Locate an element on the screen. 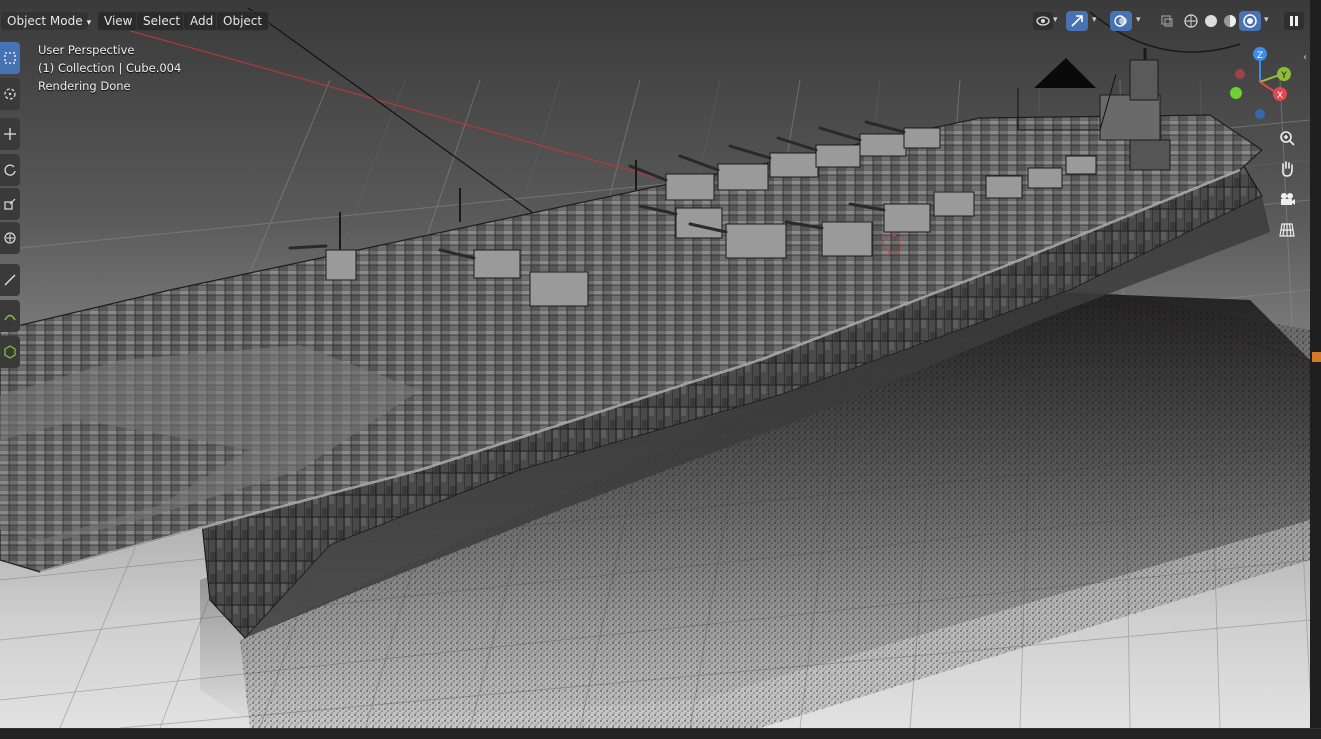 This screenshot has width=1321, height=739. gizmo-y-label: Y is located at coordinates (1283, 76).